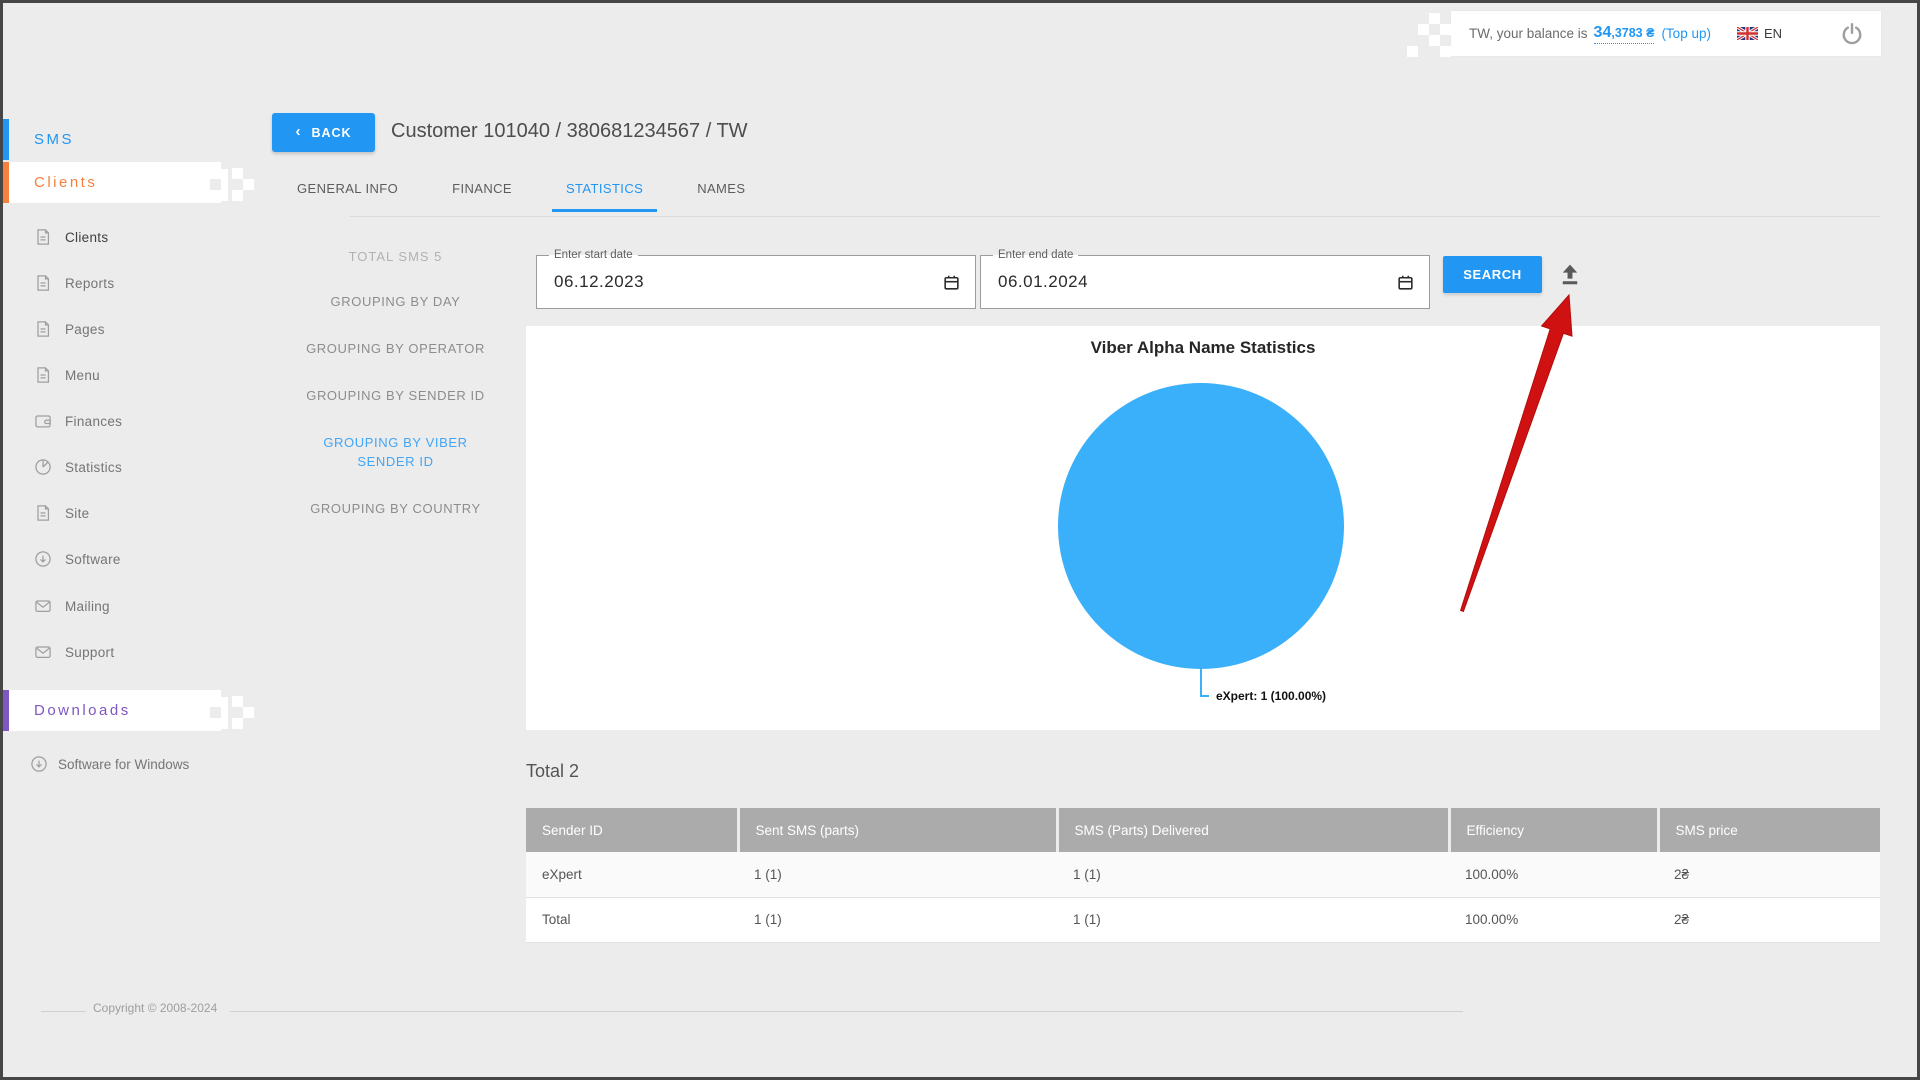  I want to click on sidebar-section-sms: SMS, so click(115, 139).